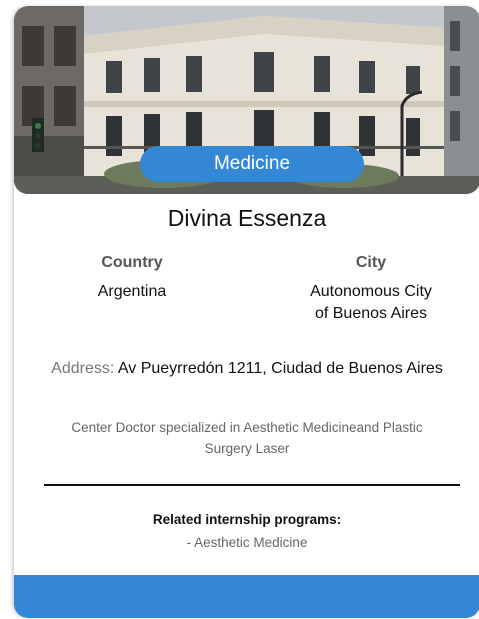  What do you see at coordinates (252, 485) in the screenshot?
I see `divider` at bounding box center [252, 485].